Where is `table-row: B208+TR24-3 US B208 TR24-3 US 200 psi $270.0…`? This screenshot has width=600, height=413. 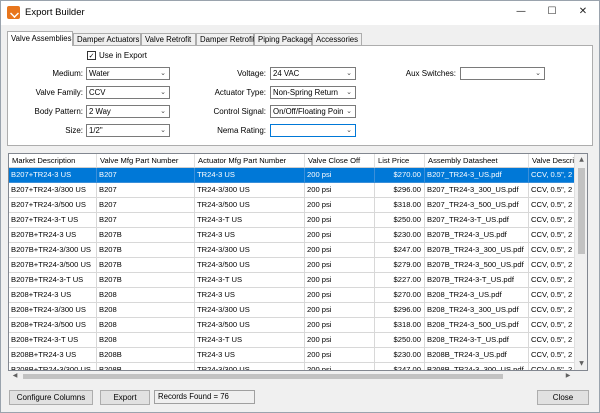
table-row: B208+TR24-3 US B208 TR24-3 US 200 psi $270.0… is located at coordinates (298, 295).